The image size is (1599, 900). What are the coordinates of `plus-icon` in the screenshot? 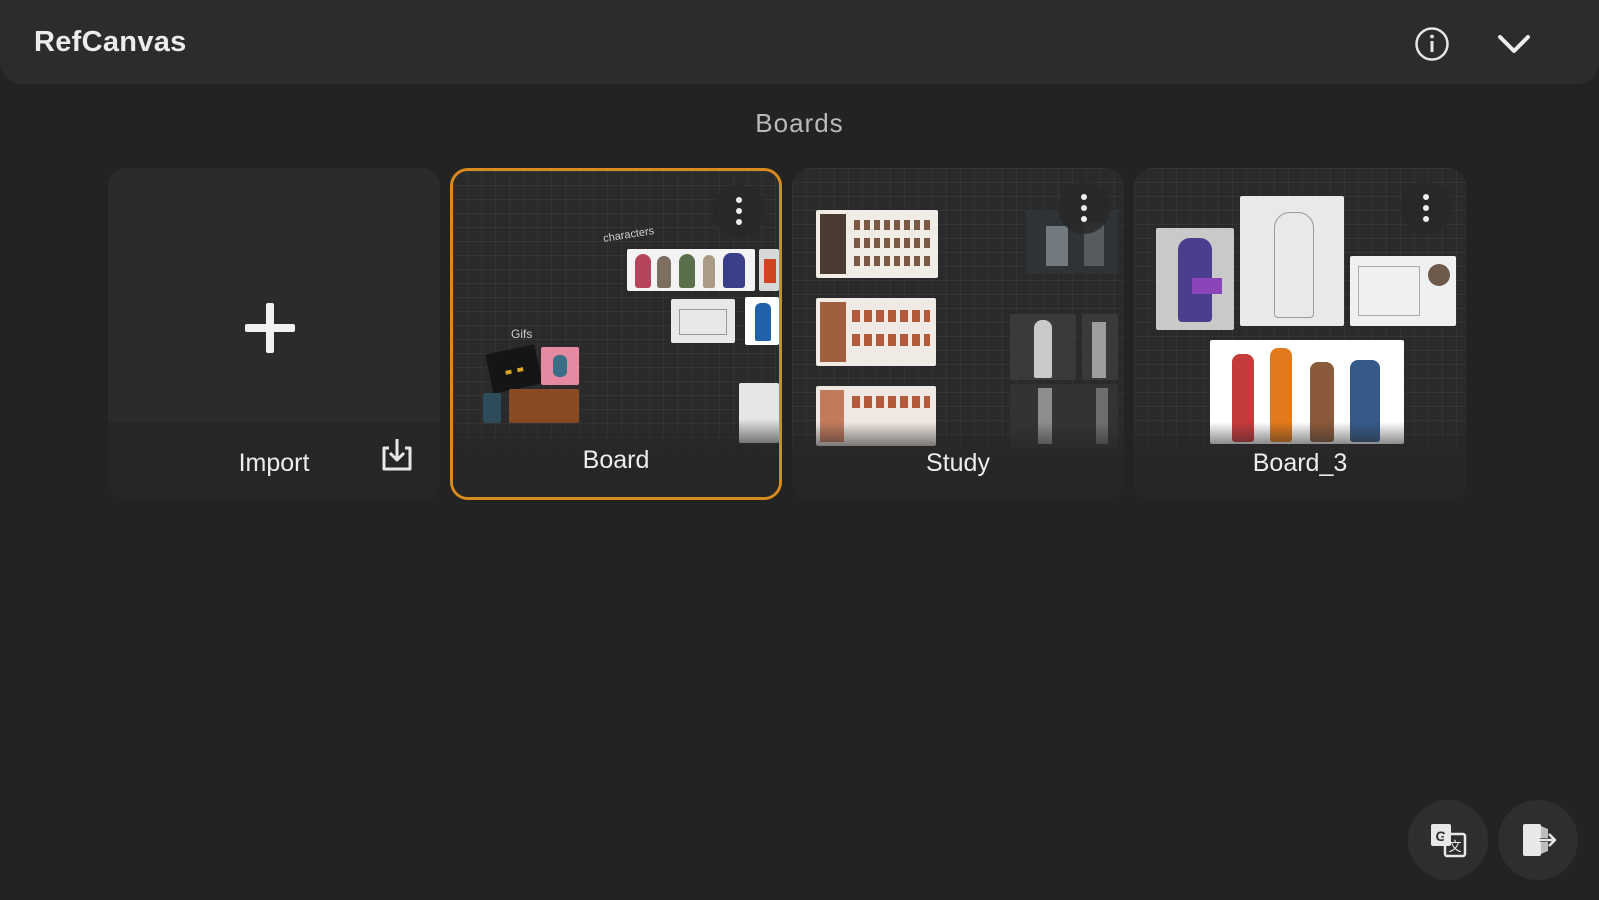 It's located at (270, 330).